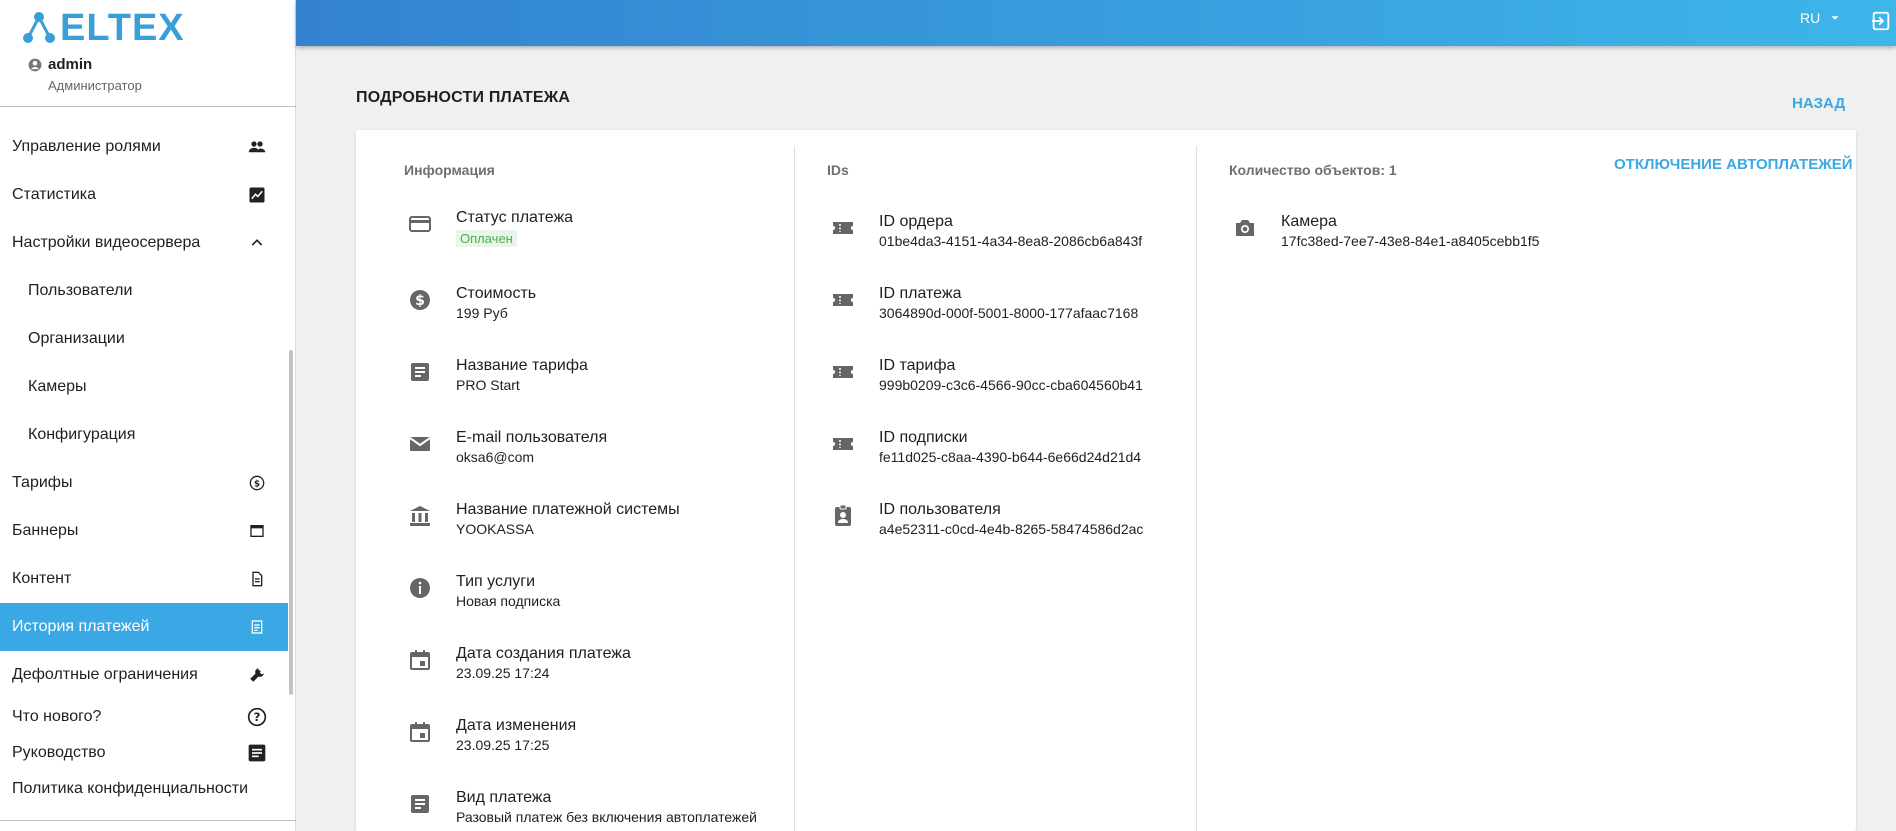 The height and width of the screenshot is (831, 1896). Describe the element at coordinates (39, 27) in the screenshot. I see `logo-icon` at that location.